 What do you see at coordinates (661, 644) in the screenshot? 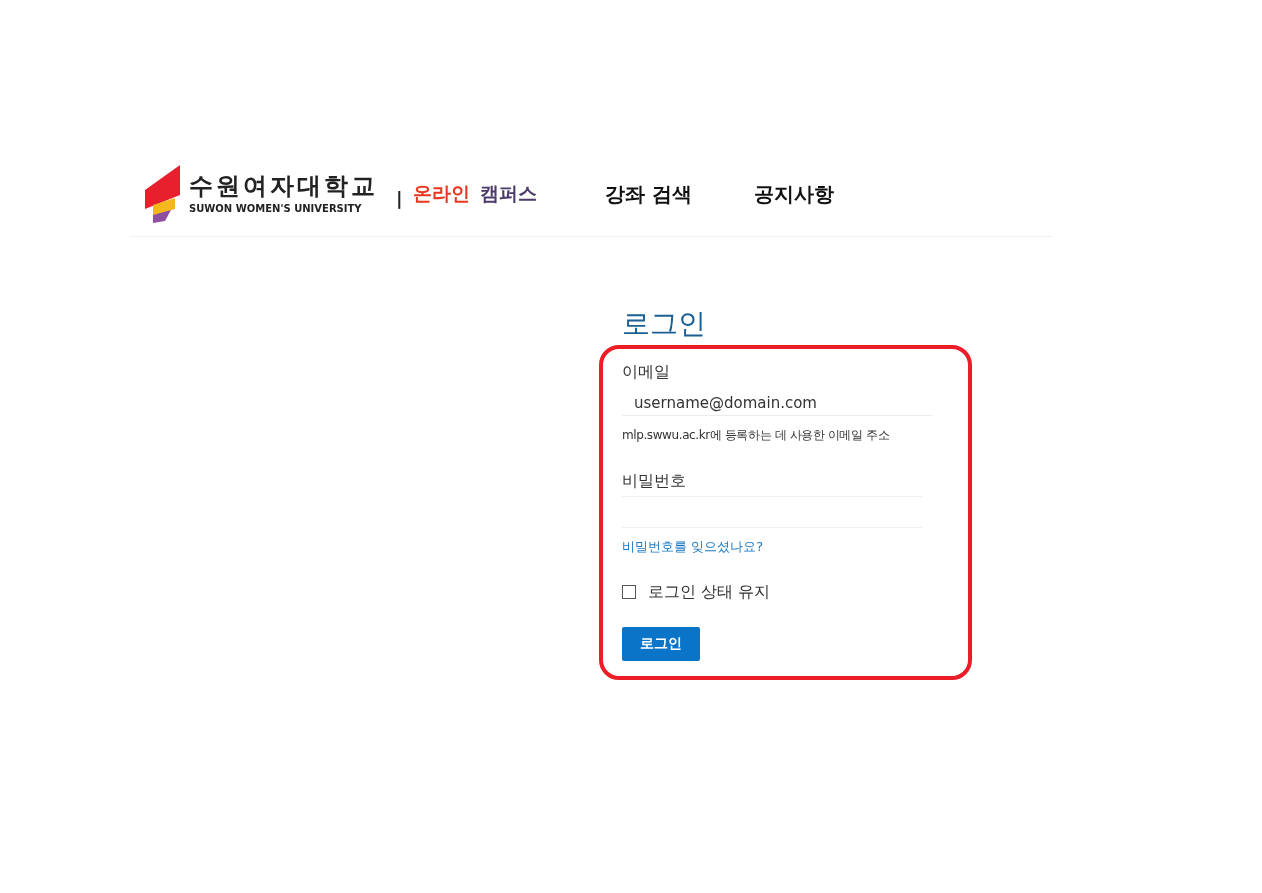
I see `login-button: 로그인` at bounding box center [661, 644].